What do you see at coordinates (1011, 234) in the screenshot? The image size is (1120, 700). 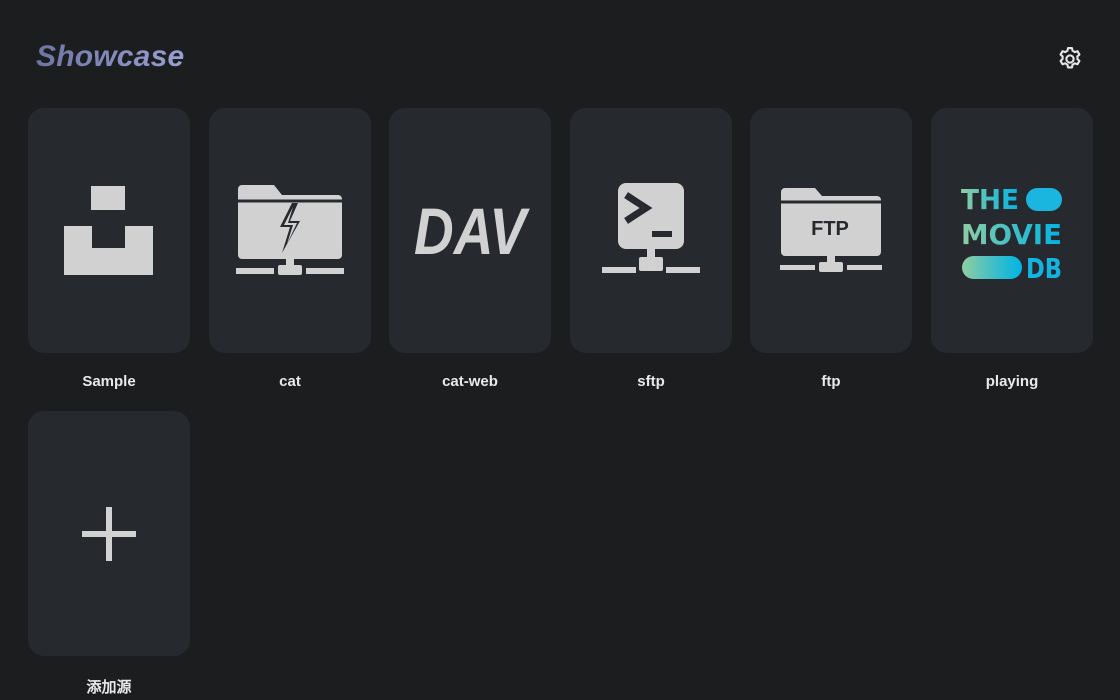 I see `tmdb-text-movie: MOVIE` at bounding box center [1011, 234].